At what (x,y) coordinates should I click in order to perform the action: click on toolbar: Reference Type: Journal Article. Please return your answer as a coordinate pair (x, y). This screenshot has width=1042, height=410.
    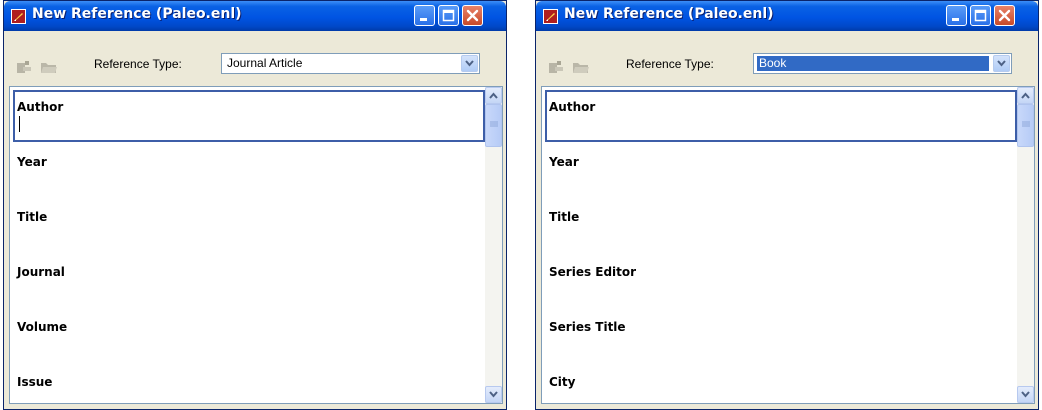
    Looking at the image, I should click on (255, 58).